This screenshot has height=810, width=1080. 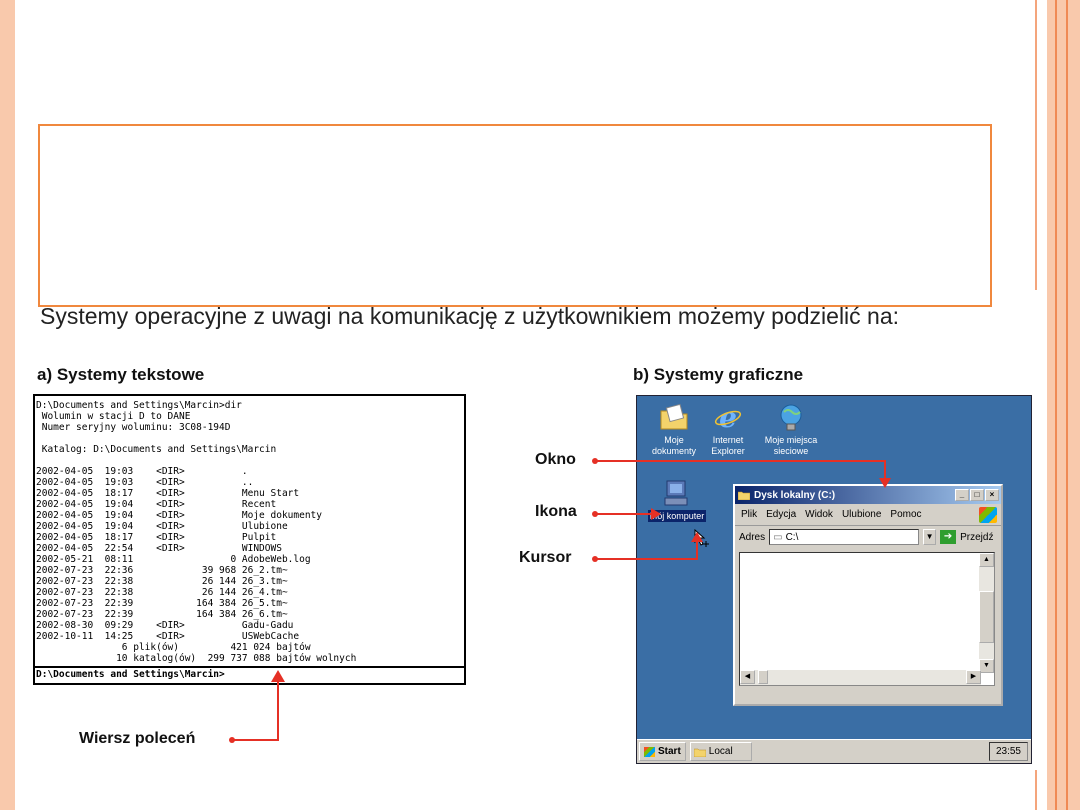 I want to click on maximize-button: □, so click(x=977, y=495).